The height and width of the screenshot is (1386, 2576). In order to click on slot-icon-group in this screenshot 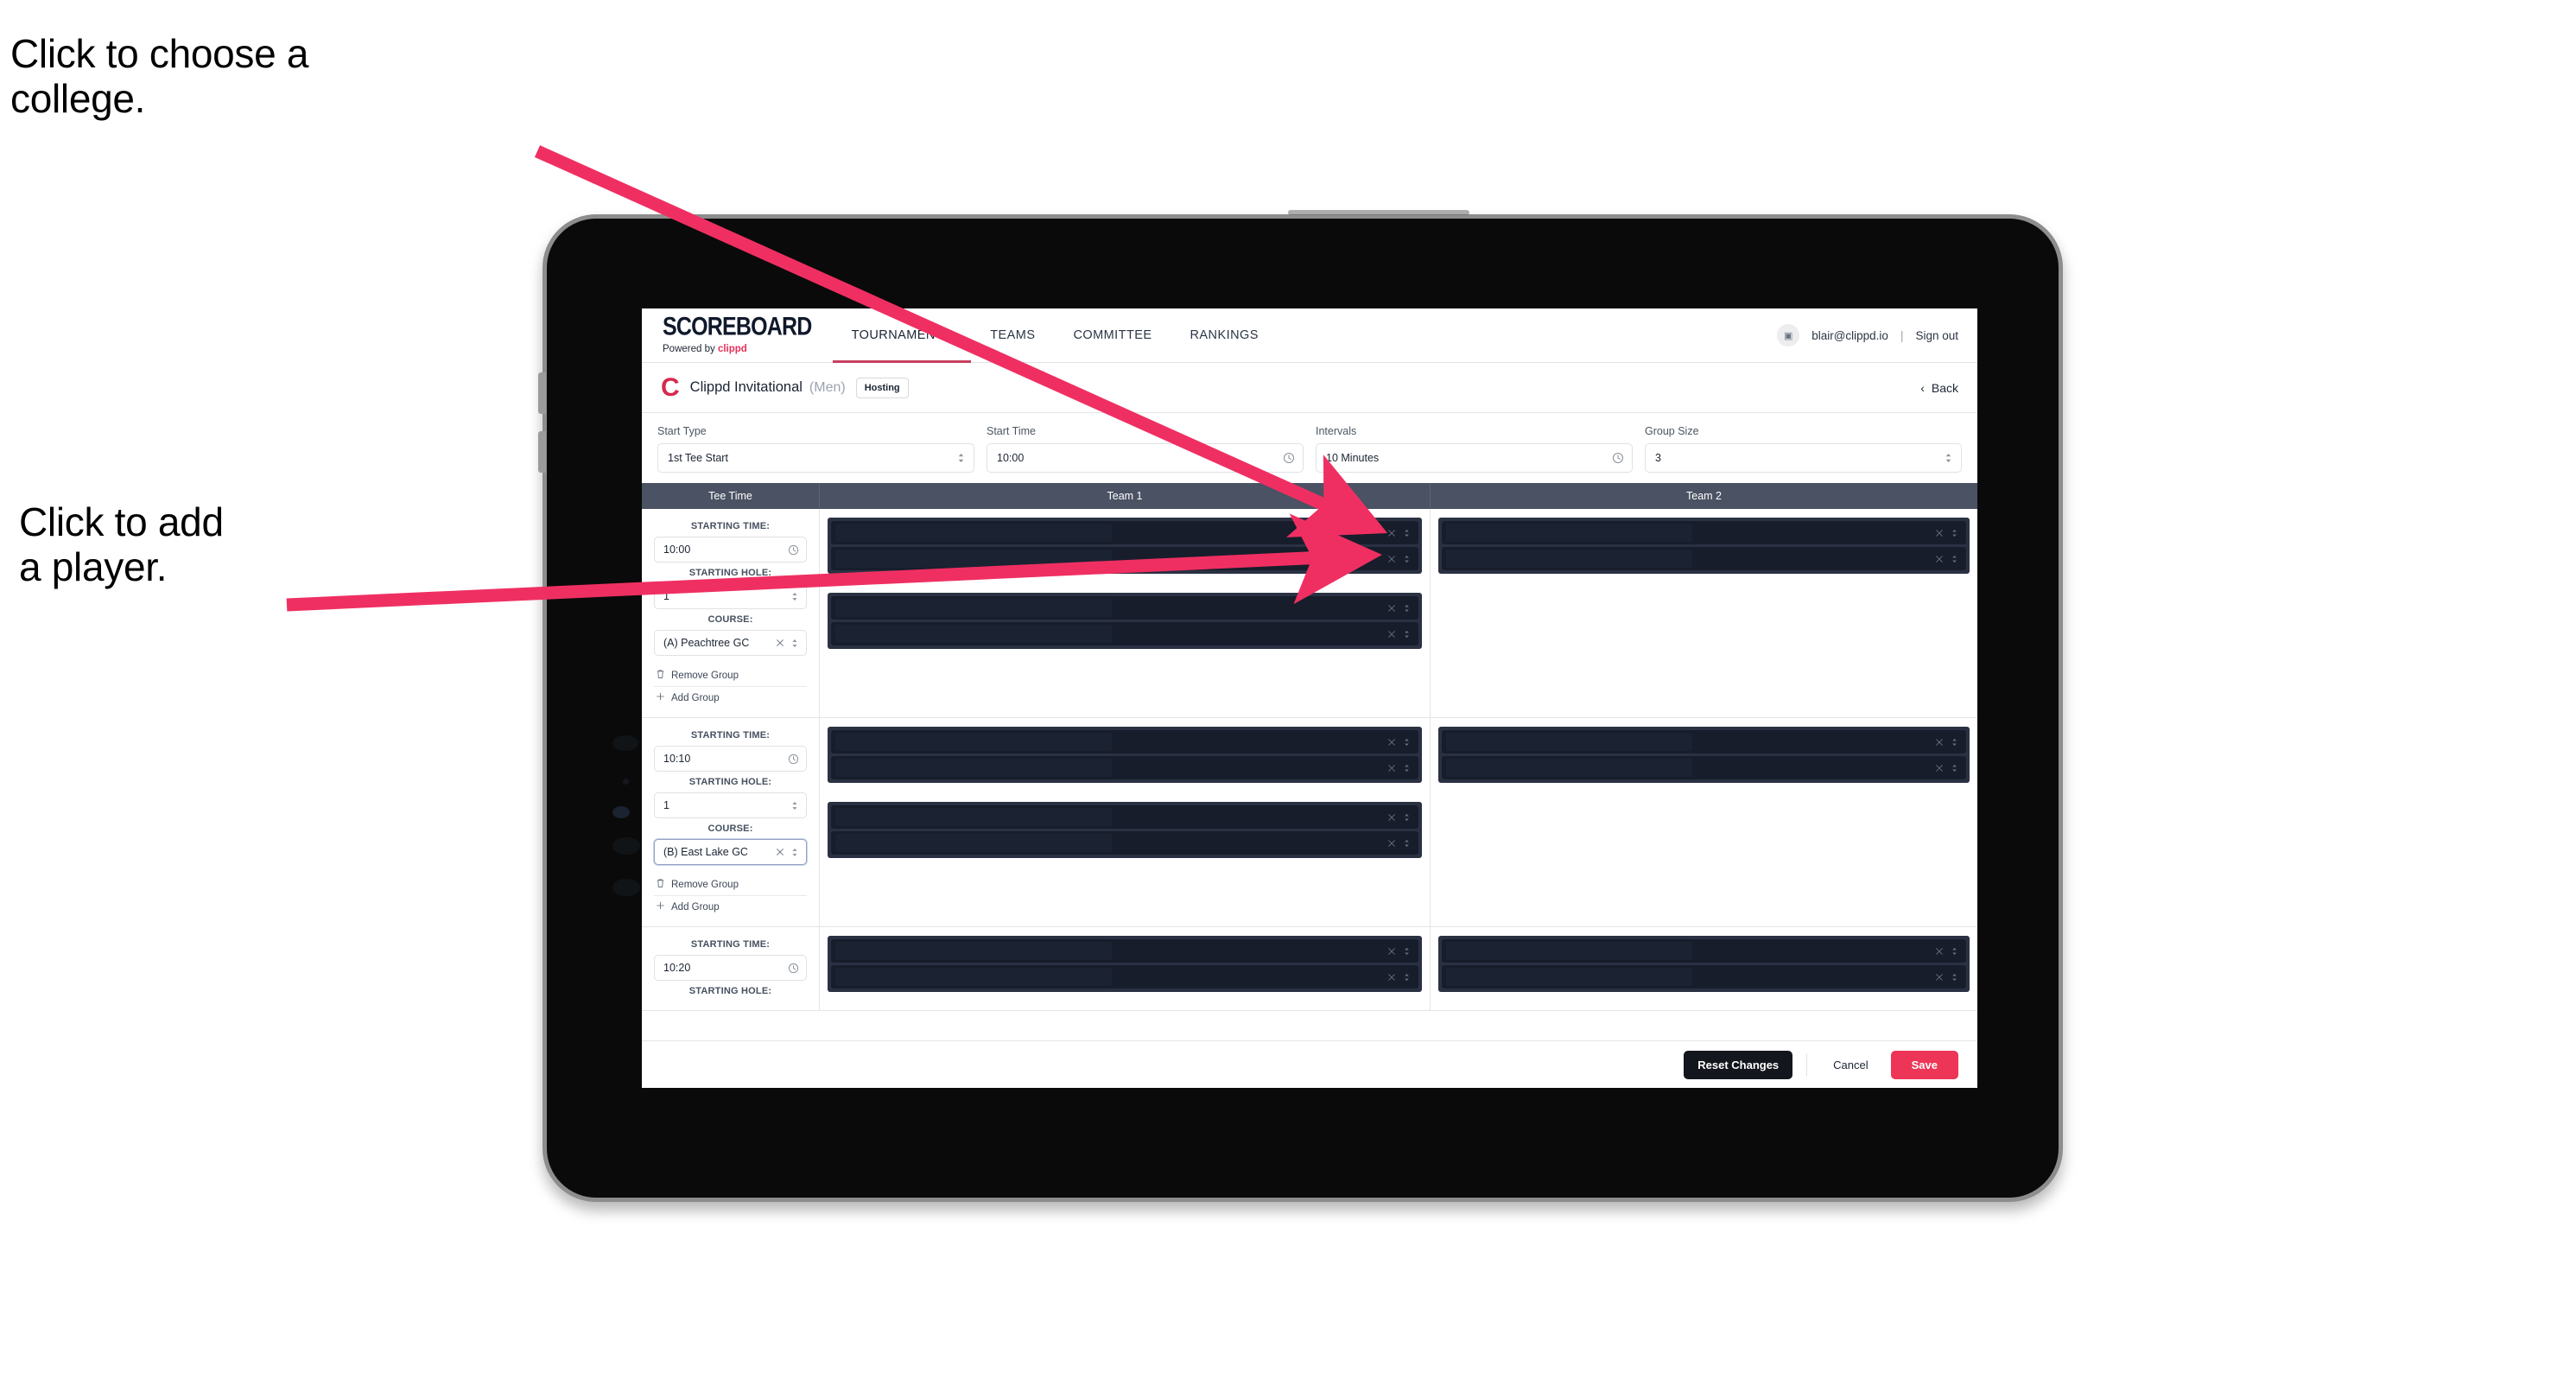, I will do `click(1399, 977)`.